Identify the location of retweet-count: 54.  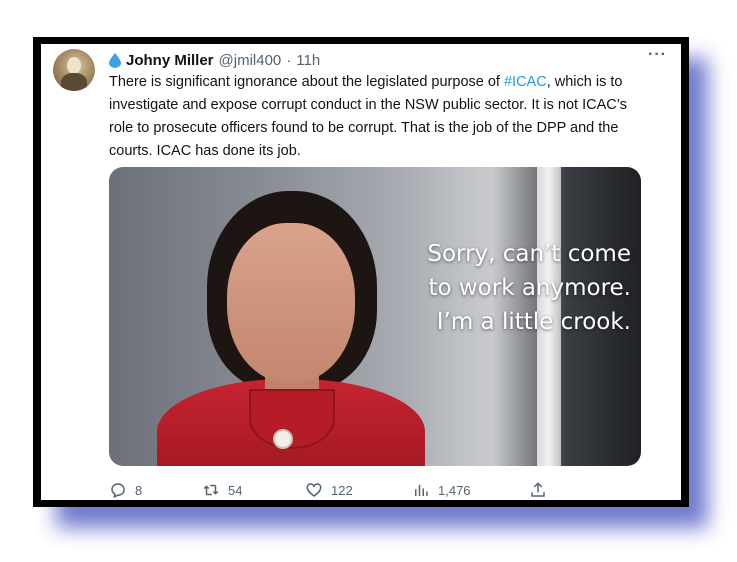
(235, 490).